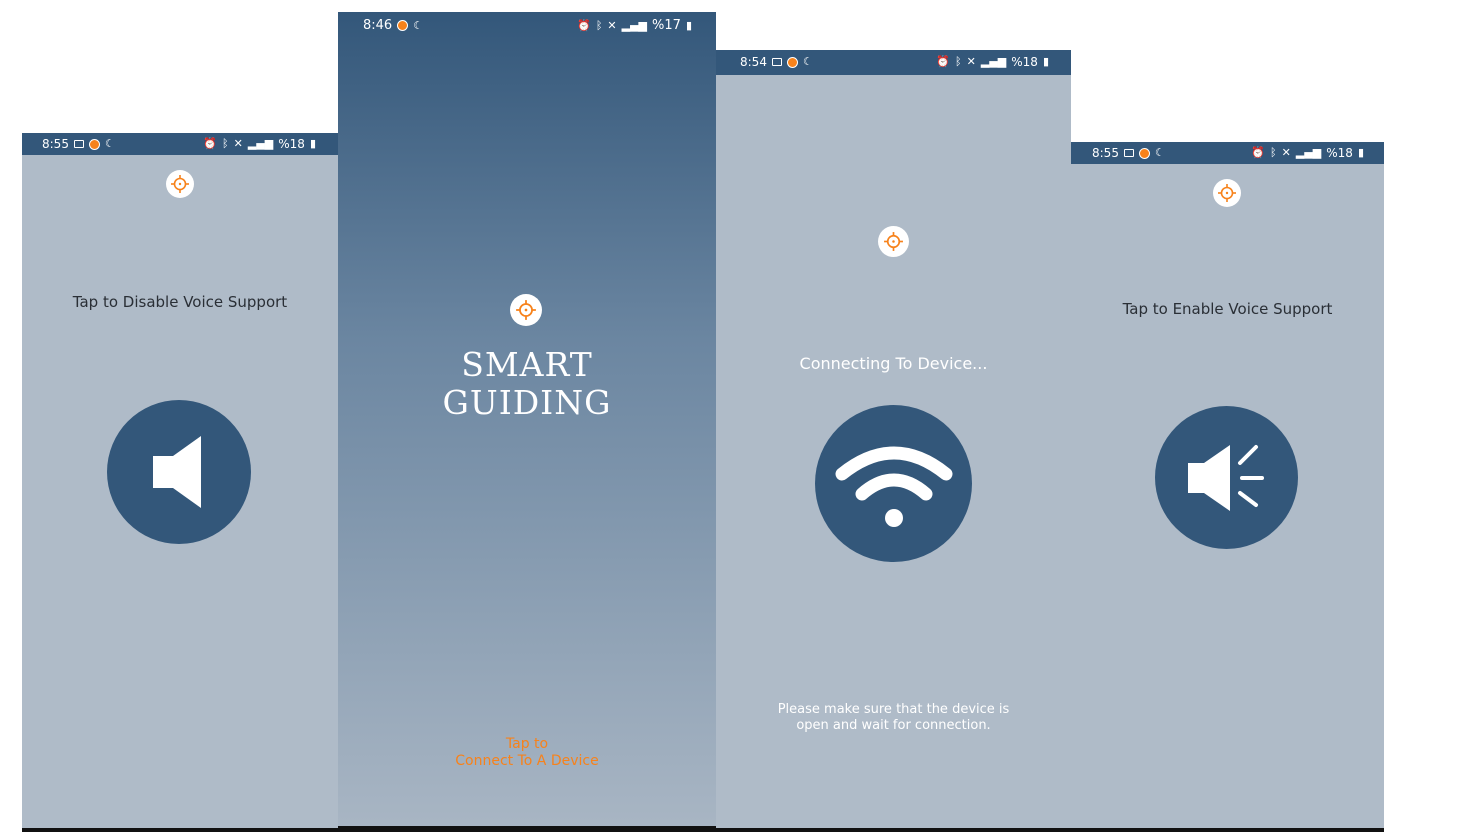 This screenshot has width=1471, height=832. What do you see at coordinates (893, 62) in the screenshot?
I see `status-bar: 8:54 ☾ ⏰ ᛒ ✕ ▂▄▆ %18 ▮` at bounding box center [893, 62].